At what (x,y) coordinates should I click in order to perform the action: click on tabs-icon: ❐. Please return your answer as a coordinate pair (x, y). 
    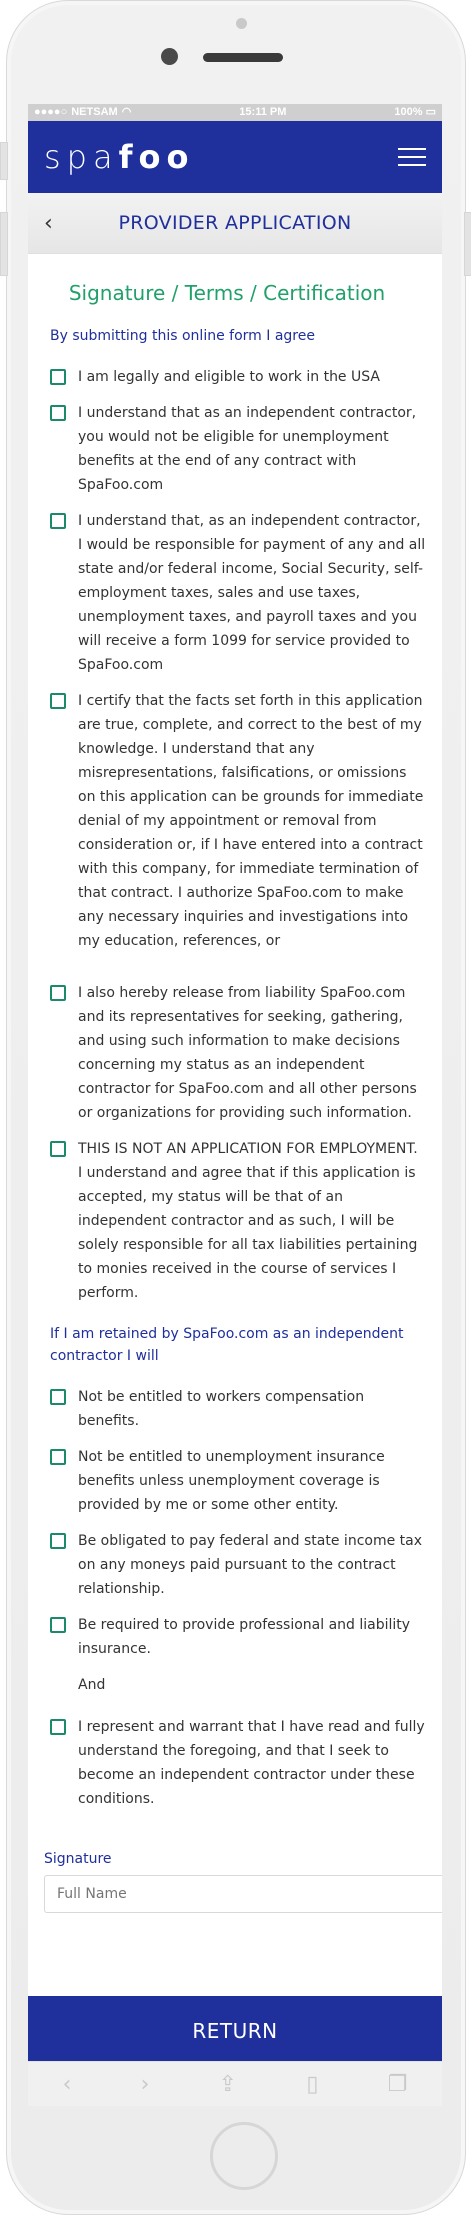
    Looking at the image, I should click on (398, 2084).